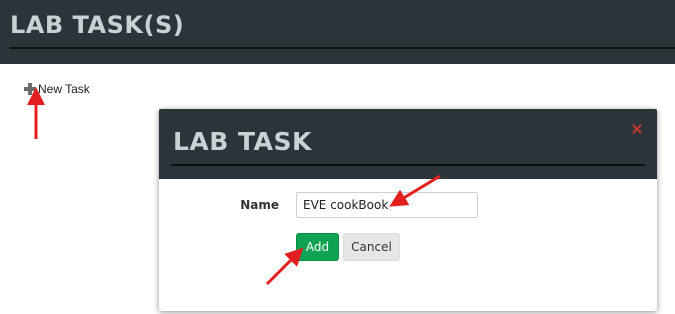  Describe the element at coordinates (30, 89) in the screenshot. I see `plus-icon` at that location.